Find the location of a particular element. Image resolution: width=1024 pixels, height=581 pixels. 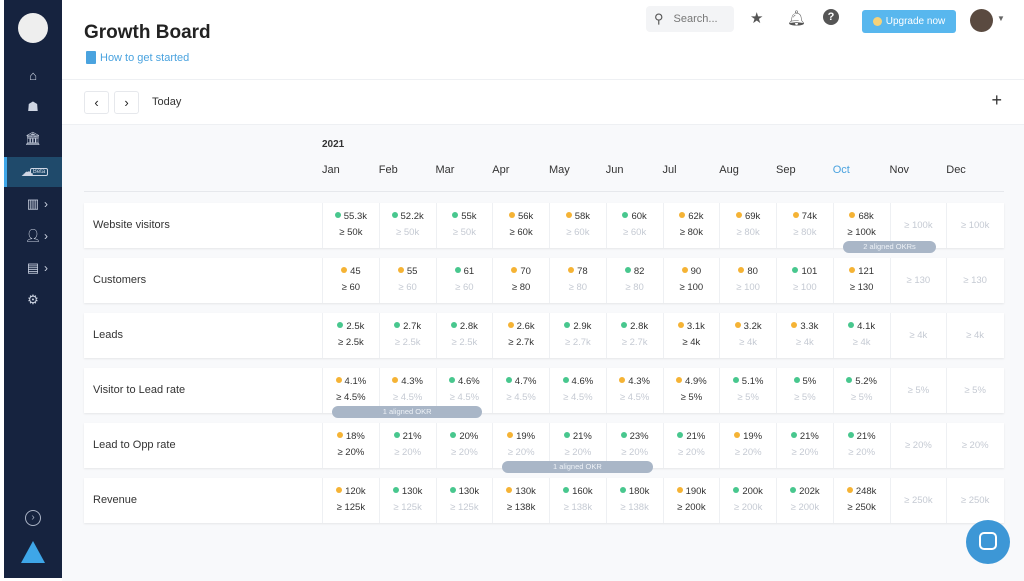

metric-cell: 45 ≥ 60 is located at coordinates (350, 280).